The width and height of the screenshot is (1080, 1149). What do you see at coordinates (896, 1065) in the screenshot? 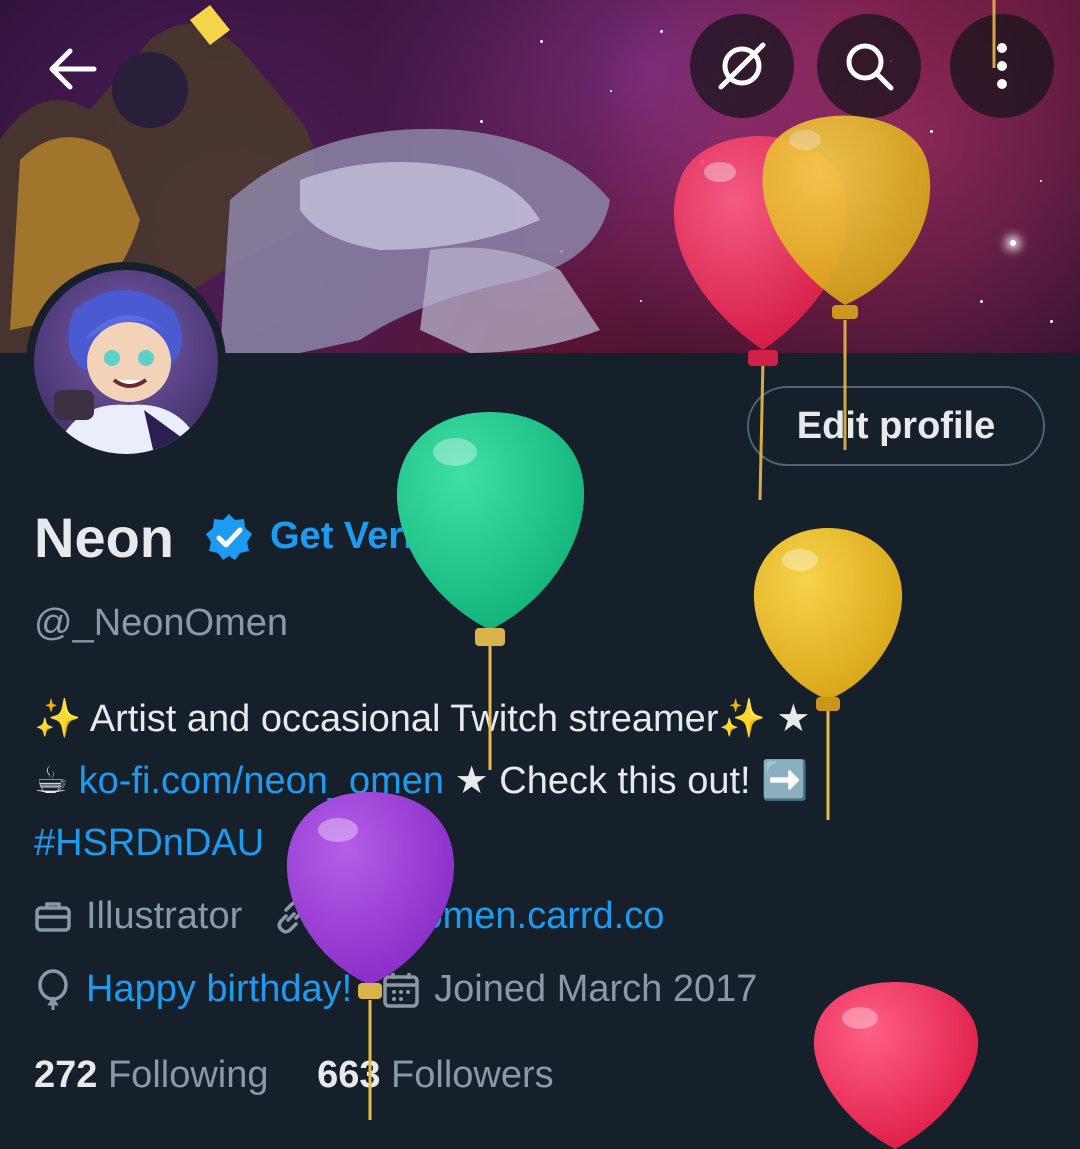
I see `balloon-red-bottom` at bounding box center [896, 1065].